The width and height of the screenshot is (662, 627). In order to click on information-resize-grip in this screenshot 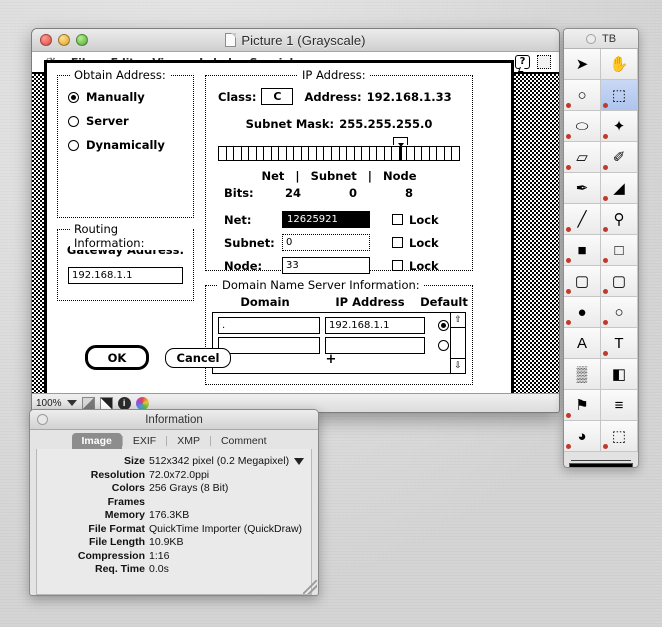, I will do `click(310, 587)`.